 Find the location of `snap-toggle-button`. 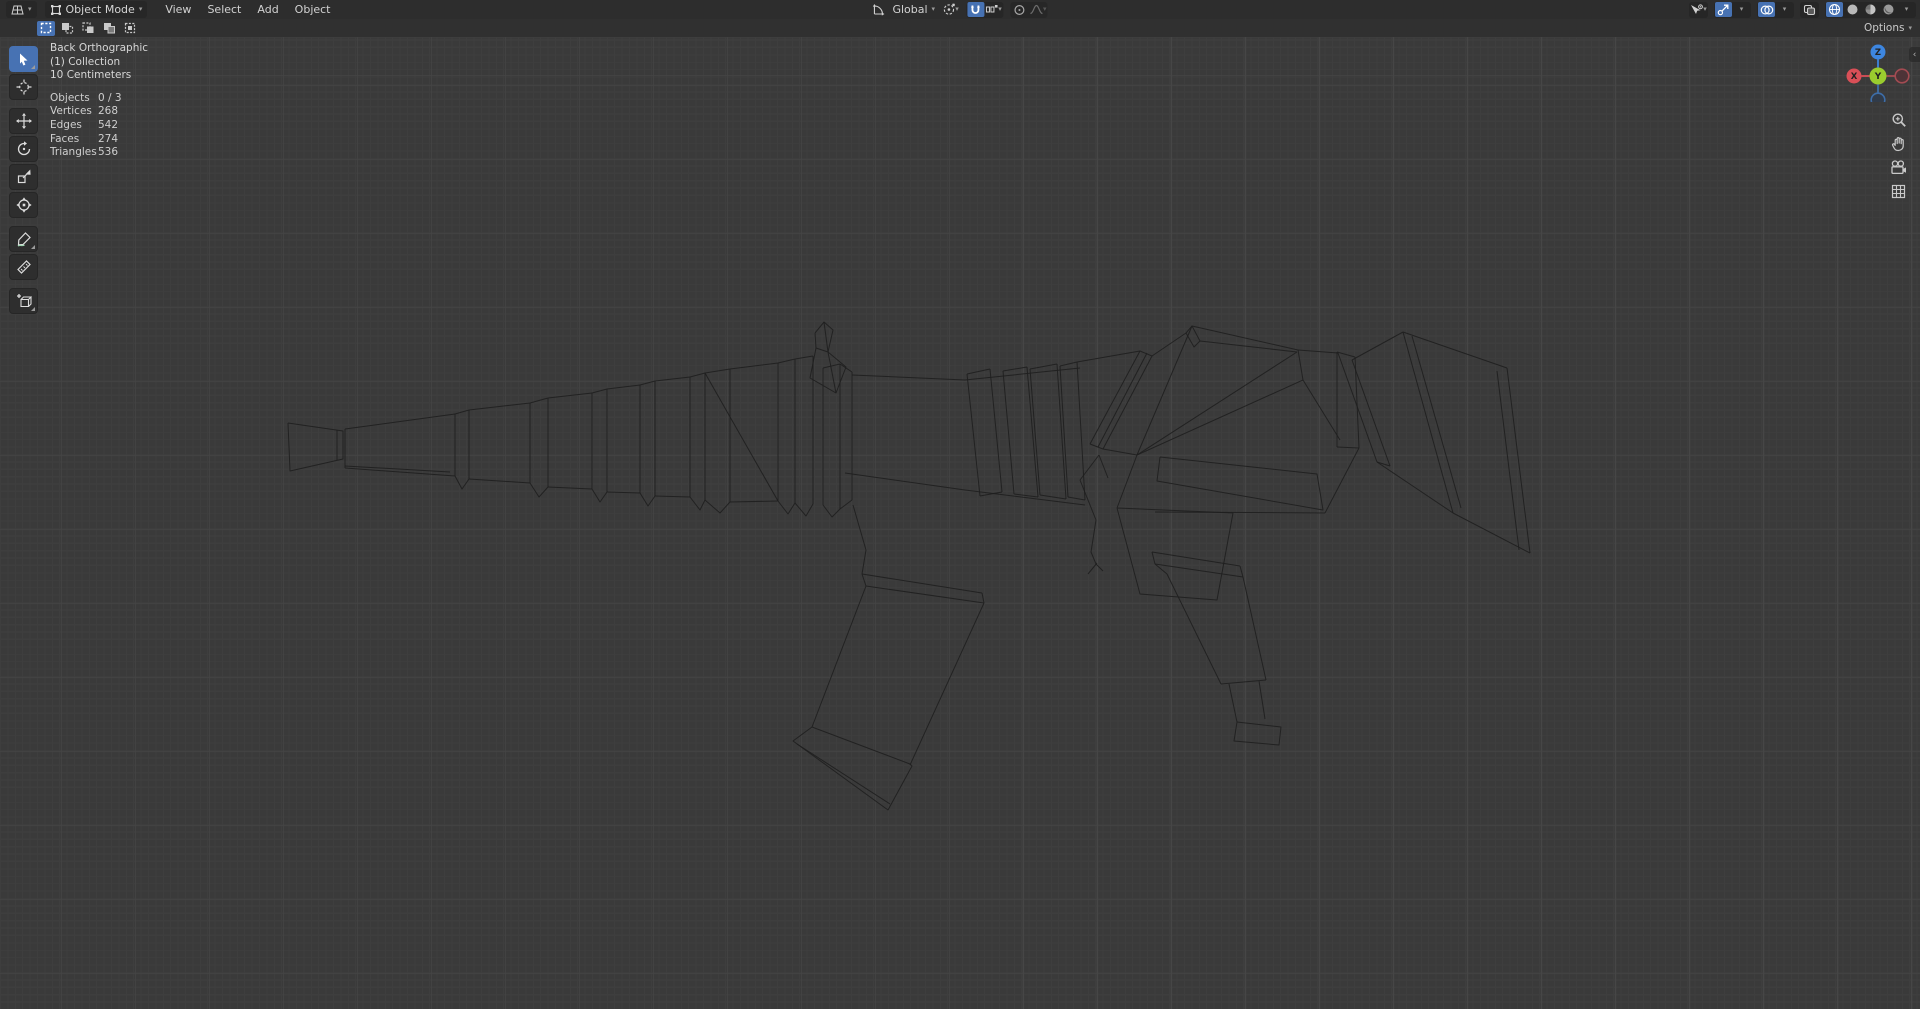

snap-toggle-button is located at coordinates (976, 9).